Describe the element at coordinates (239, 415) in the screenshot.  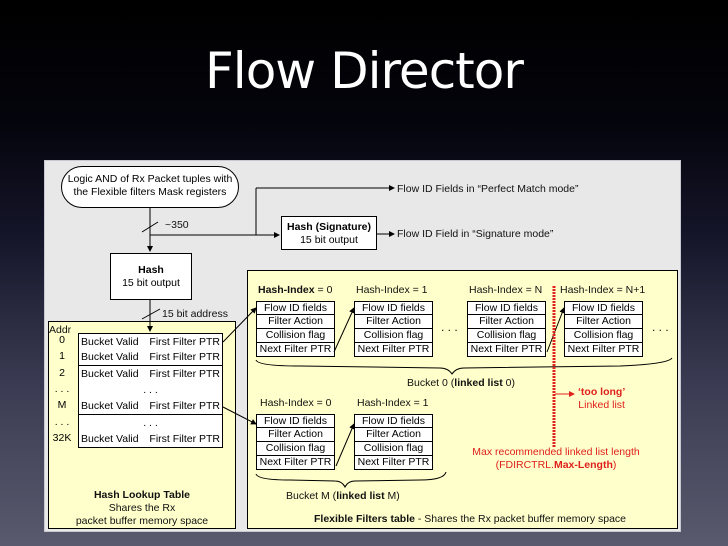
I see `rowM-pointer` at that location.